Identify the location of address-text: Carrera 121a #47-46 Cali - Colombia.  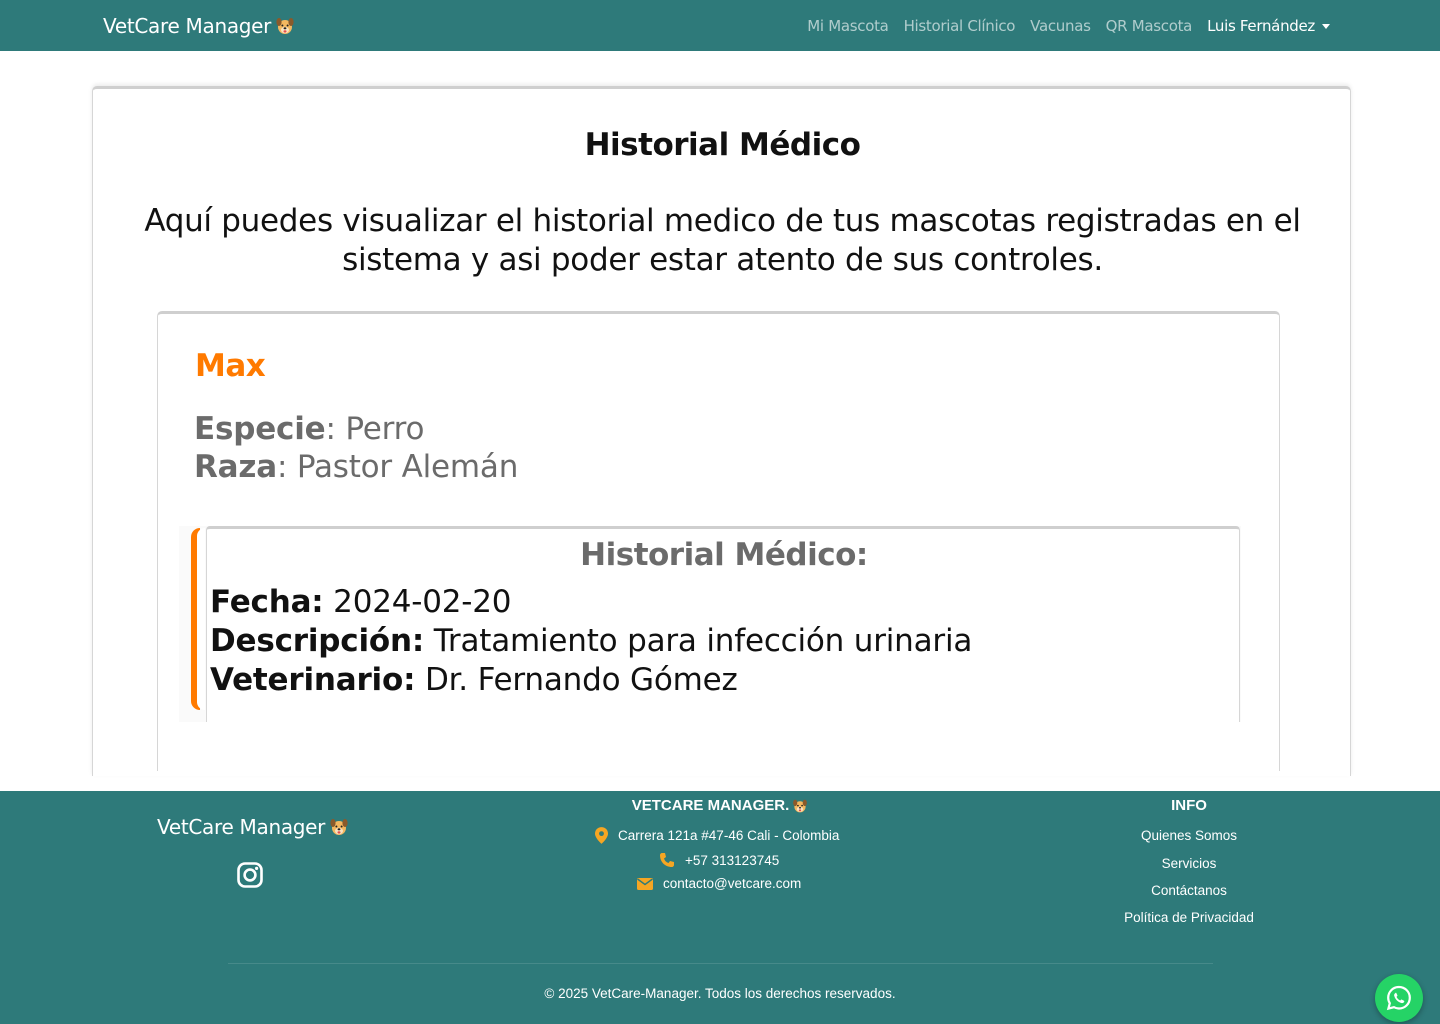
(729, 835).